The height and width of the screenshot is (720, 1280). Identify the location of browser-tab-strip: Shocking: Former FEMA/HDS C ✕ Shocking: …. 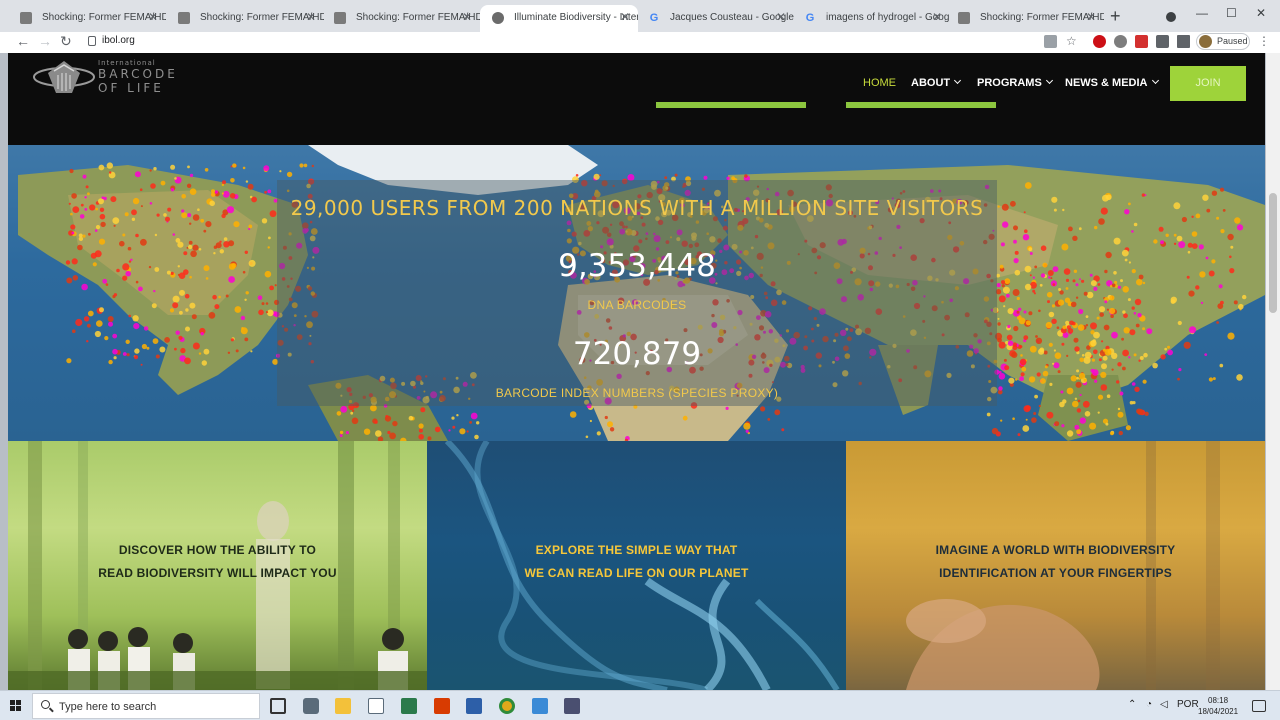
(640, 16).